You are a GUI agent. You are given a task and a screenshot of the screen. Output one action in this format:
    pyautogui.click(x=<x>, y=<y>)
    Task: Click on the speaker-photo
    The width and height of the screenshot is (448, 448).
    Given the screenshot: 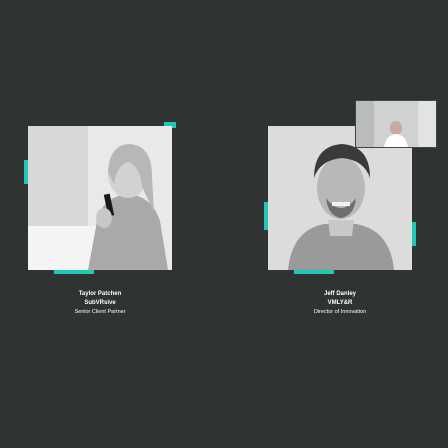 What is the action you would take?
    pyautogui.click(x=100, y=198)
    